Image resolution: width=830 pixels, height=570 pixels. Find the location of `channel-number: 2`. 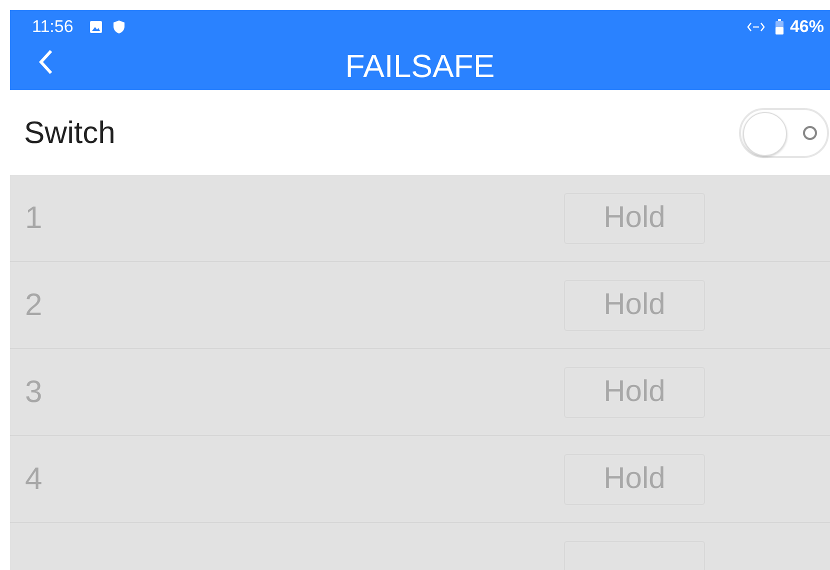

channel-number: 2 is located at coordinates (34, 305).